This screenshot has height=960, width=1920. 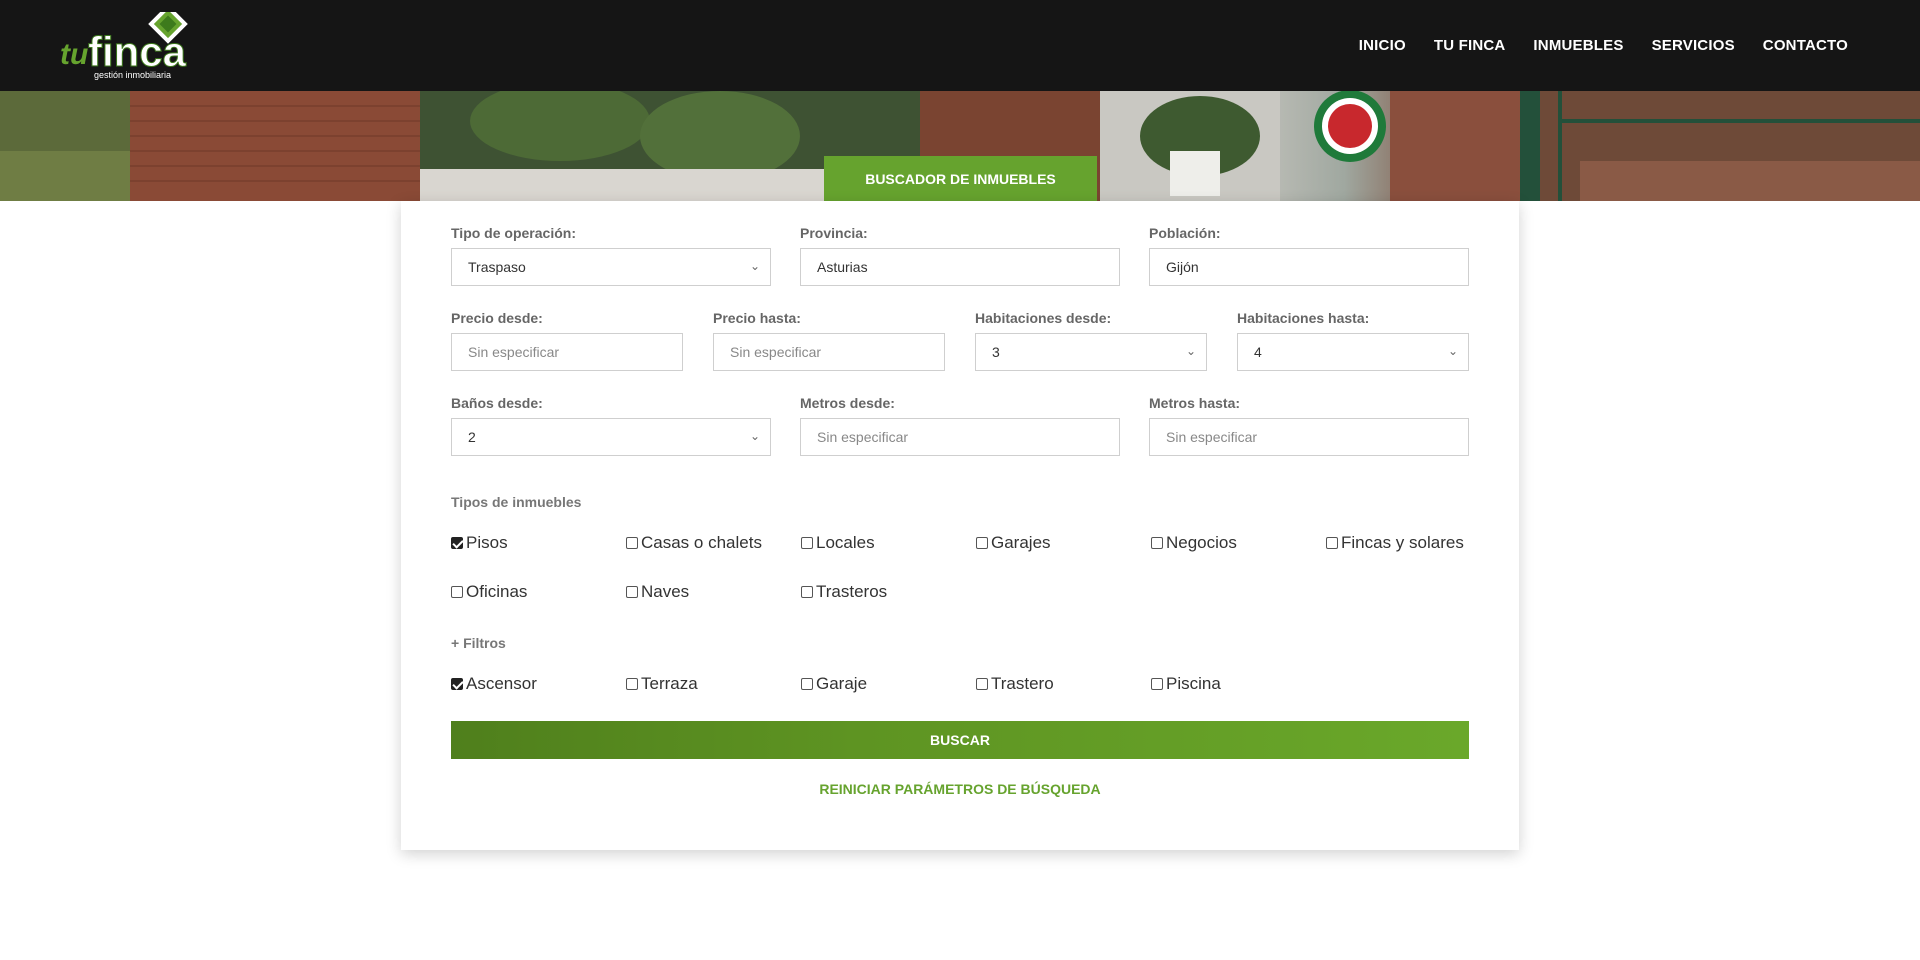 What do you see at coordinates (1693, 45) in the screenshot?
I see `nav-servicios: SERVICIOS` at bounding box center [1693, 45].